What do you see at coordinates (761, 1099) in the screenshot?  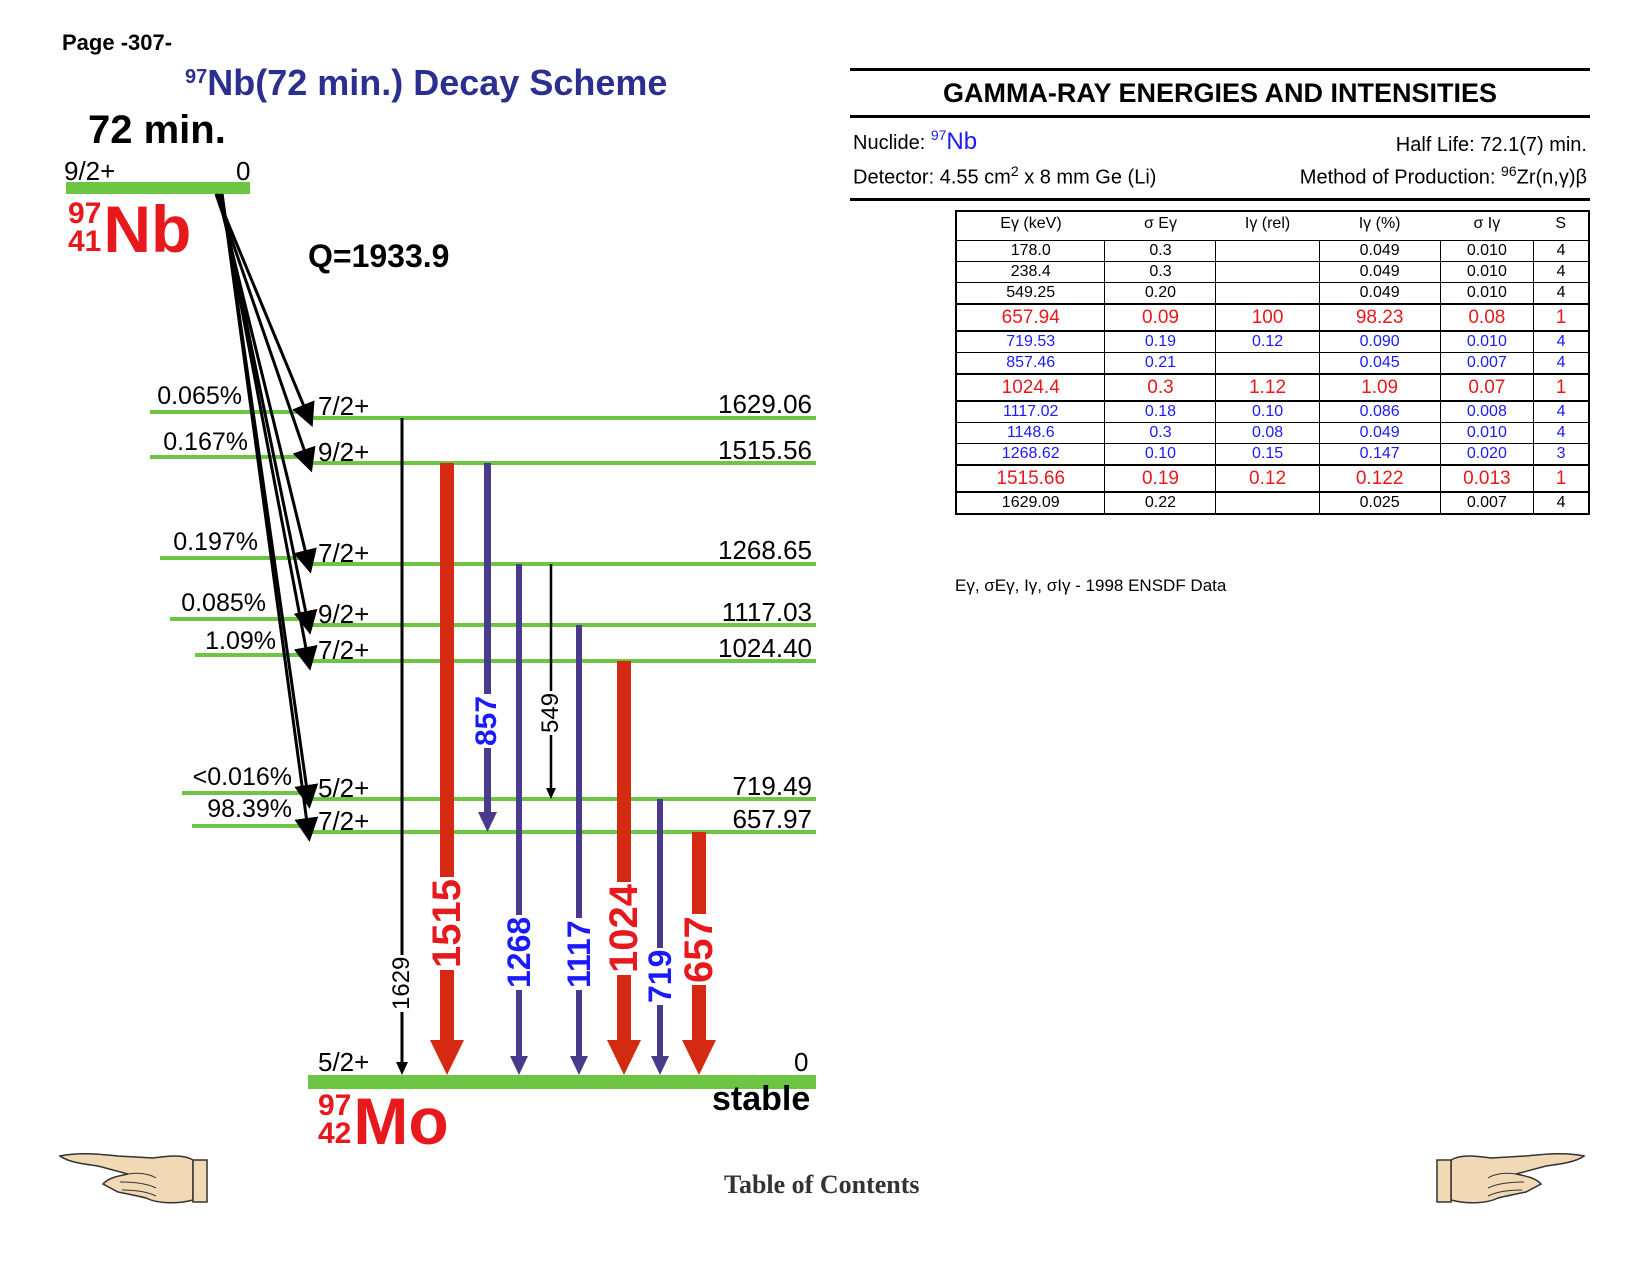 I see `daughter-status: stable` at bounding box center [761, 1099].